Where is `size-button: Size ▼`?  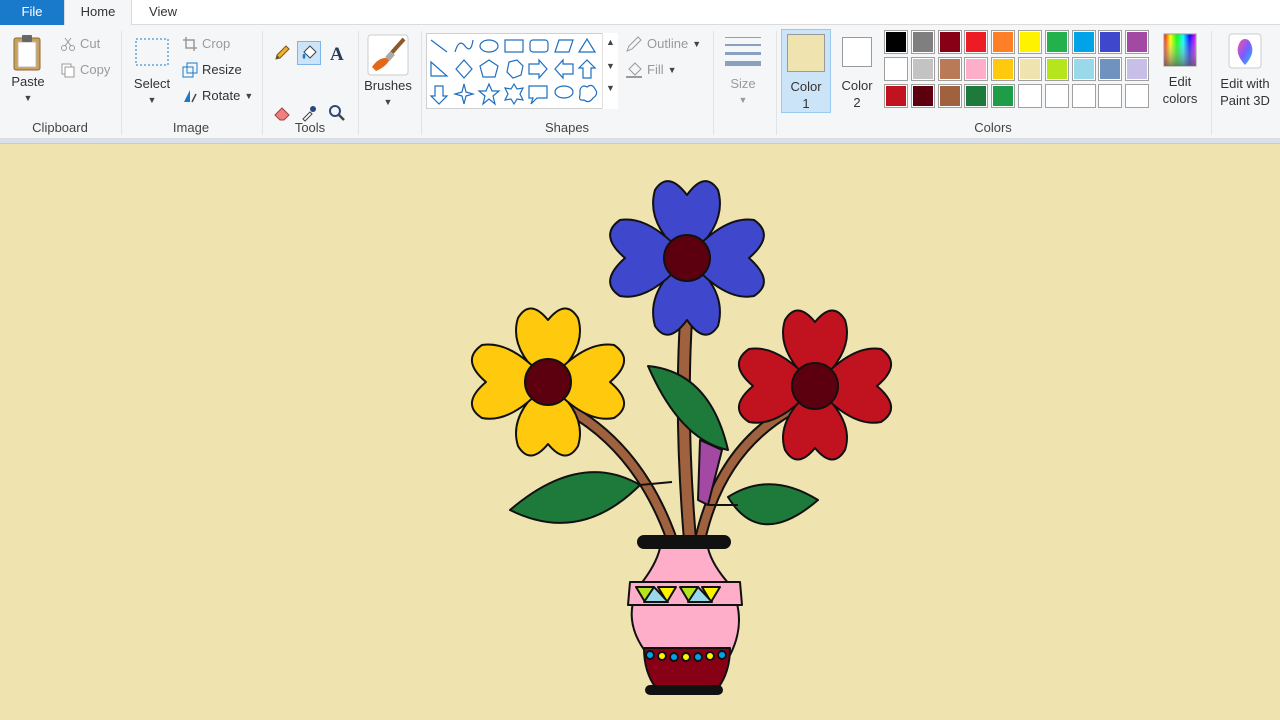
size-button: Size ▼ is located at coordinates (743, 73).